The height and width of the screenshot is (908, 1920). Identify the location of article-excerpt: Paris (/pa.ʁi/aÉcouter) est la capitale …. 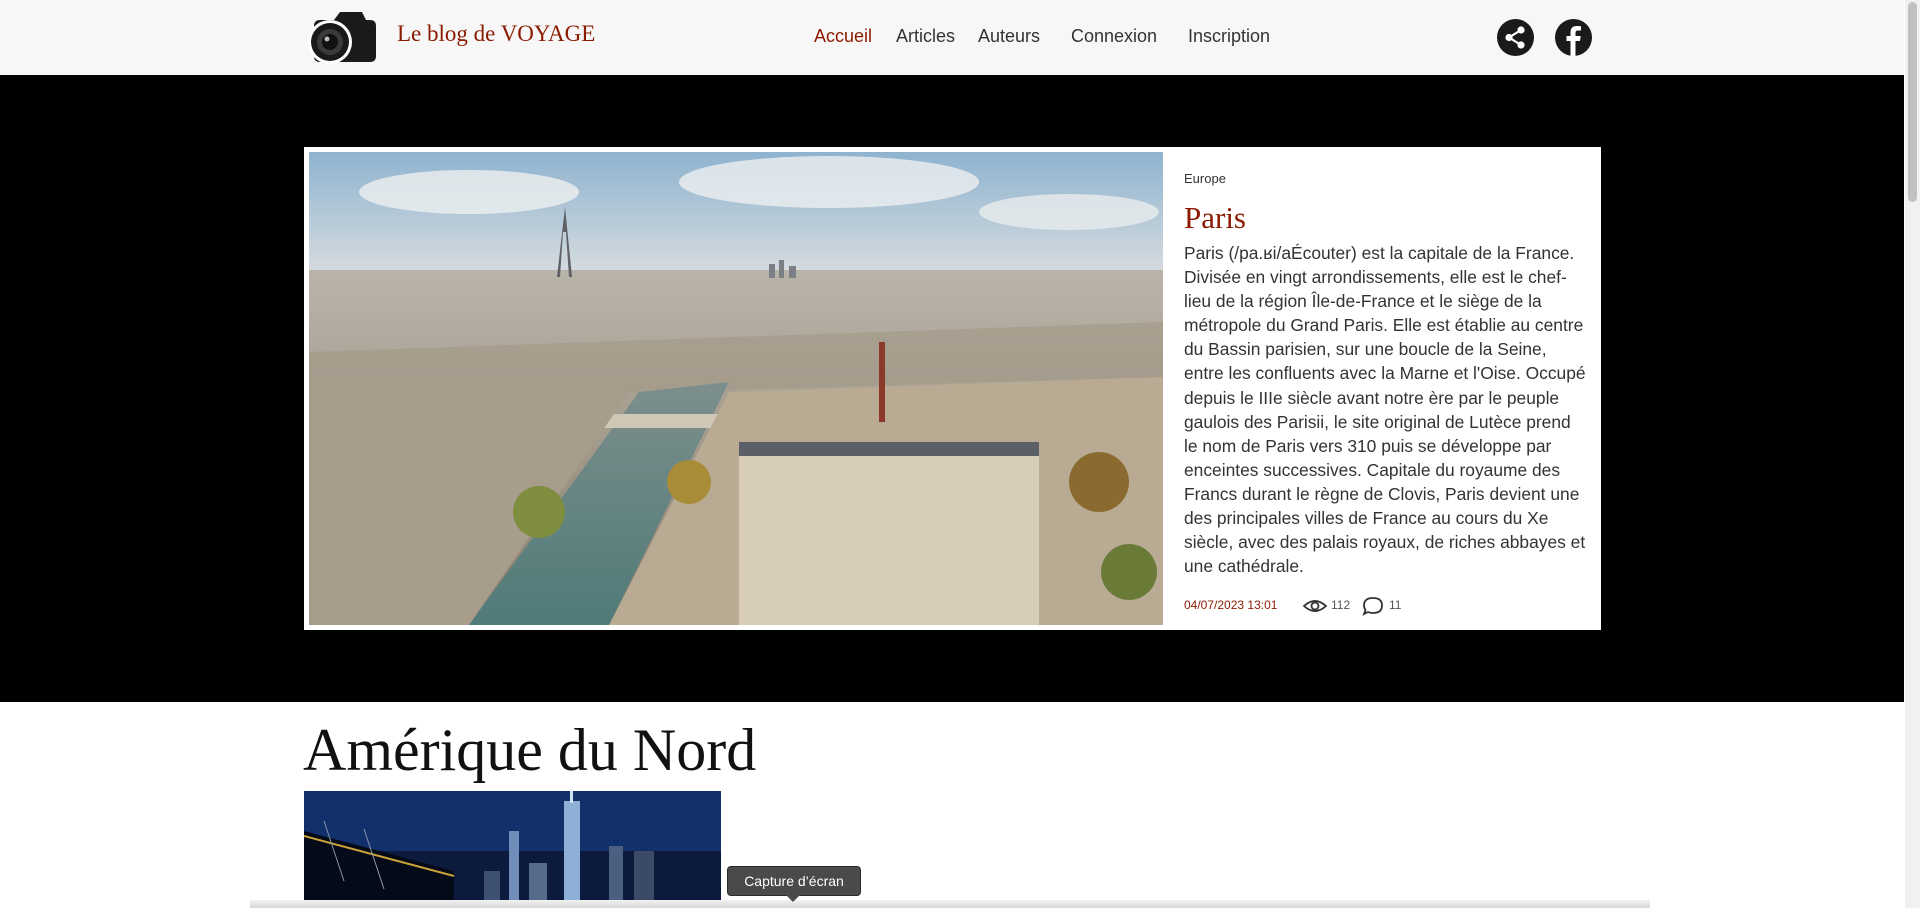
(1385, 410).